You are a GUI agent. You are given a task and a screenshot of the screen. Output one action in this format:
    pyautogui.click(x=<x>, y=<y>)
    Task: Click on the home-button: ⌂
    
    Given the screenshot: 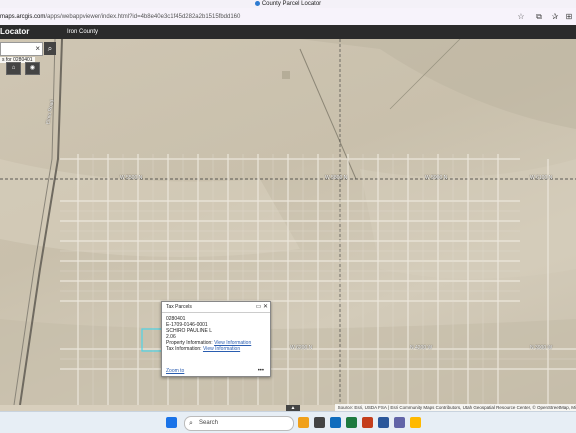 What is the action you would take?
    pyautogui.click(x=13, y=68)
    